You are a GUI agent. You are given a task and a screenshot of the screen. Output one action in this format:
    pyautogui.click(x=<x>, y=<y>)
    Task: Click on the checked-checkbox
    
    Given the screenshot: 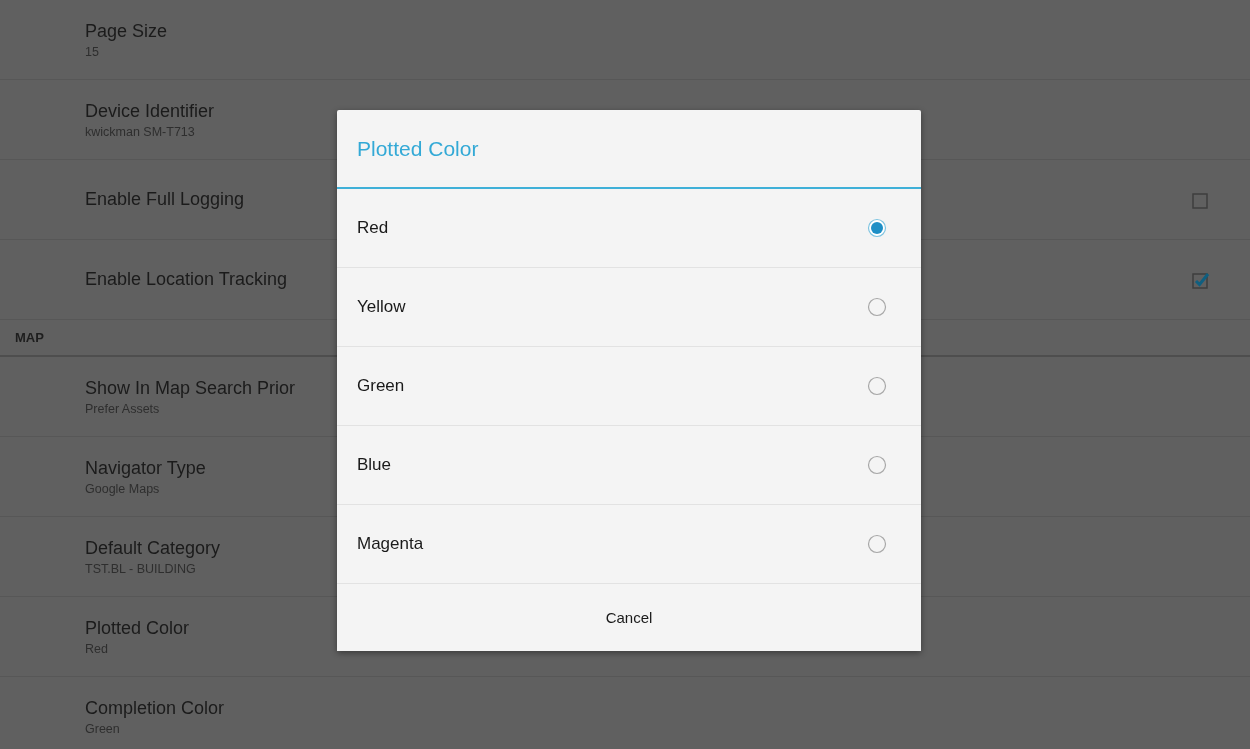 What is the action you would take?
    pyautogui.click(x=1201, y=279)
    